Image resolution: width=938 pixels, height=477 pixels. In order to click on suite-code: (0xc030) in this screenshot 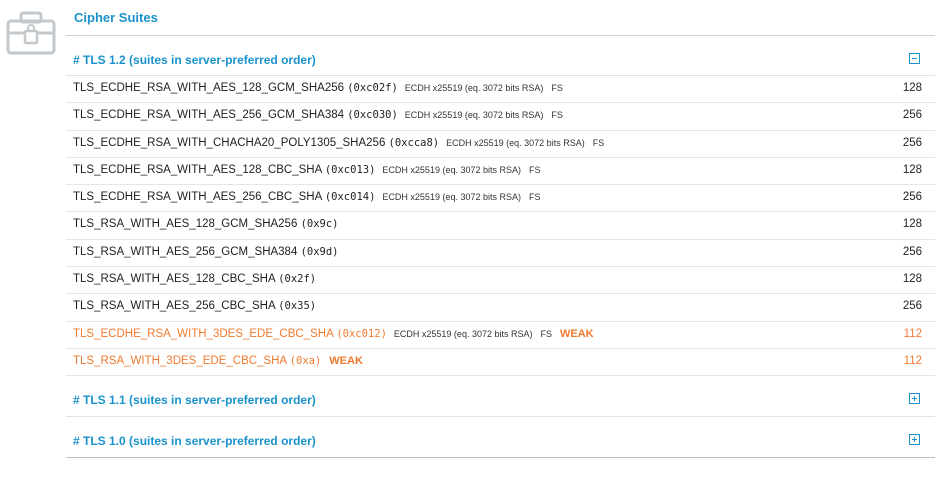, I will do `click(372, 115)`.